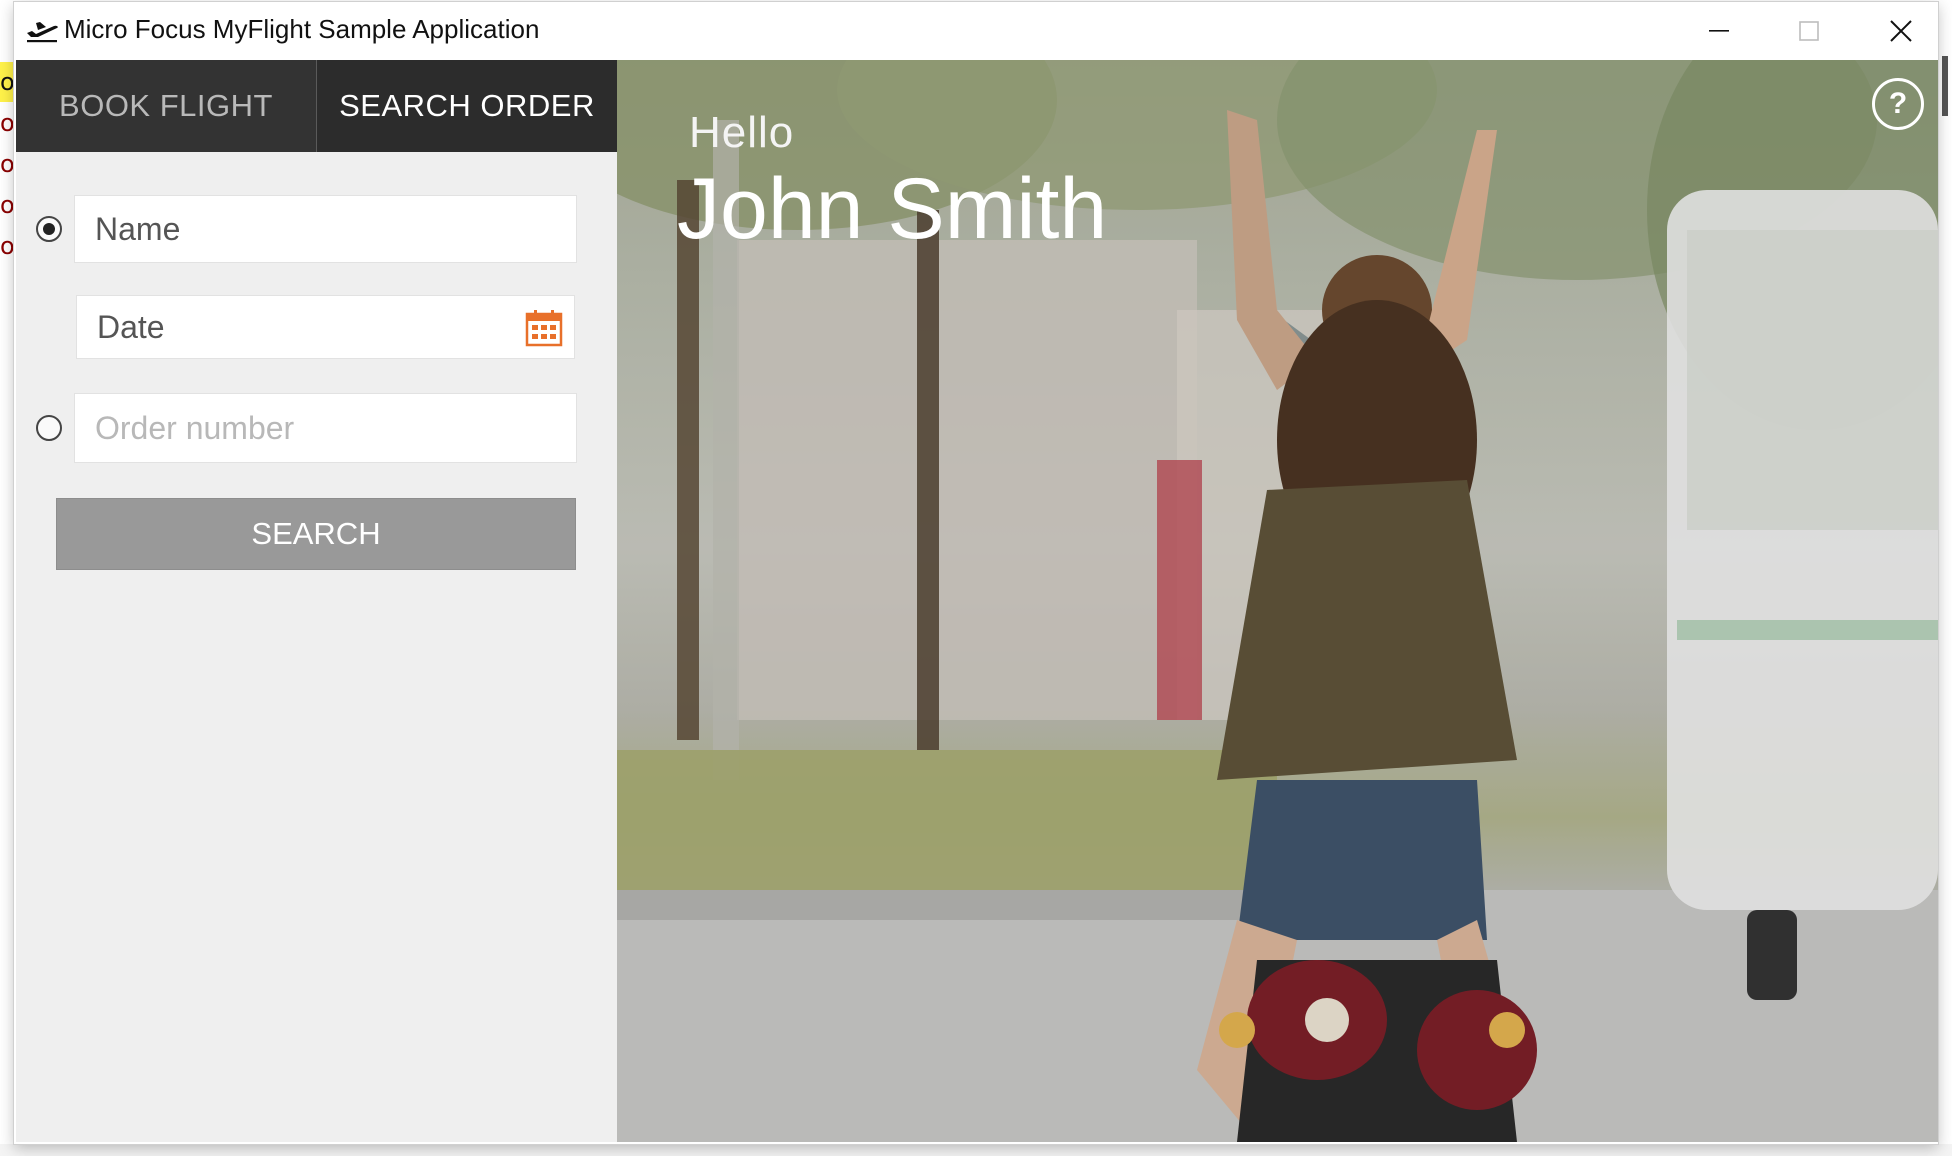  I want to click on maximize-icon, so click(1809, 31).